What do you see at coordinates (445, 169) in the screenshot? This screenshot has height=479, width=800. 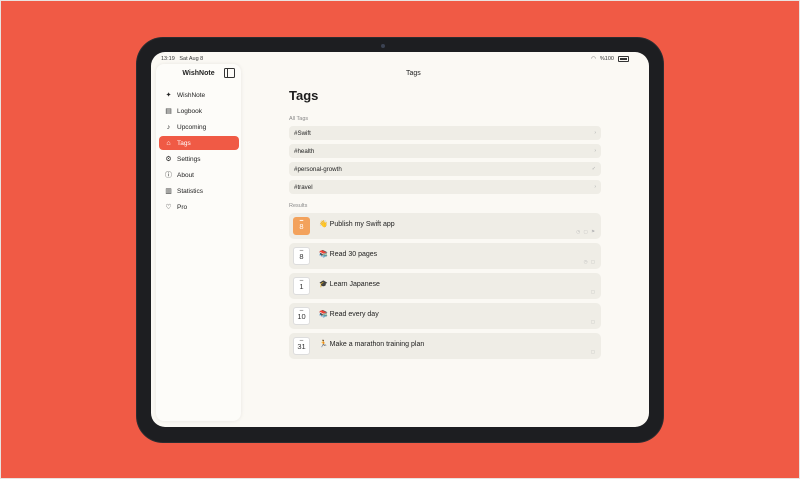 I see `tag-row-personal-growth: #personal-growth ✓` at bounding box center [445, 169].